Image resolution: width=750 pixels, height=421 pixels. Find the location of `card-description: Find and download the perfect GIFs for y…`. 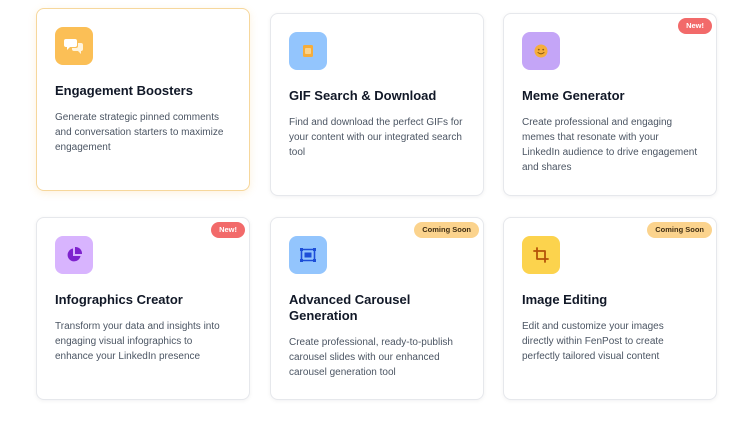

card-description: Find and download the perfect GIFs for y… is located at coordinates (376, 137).